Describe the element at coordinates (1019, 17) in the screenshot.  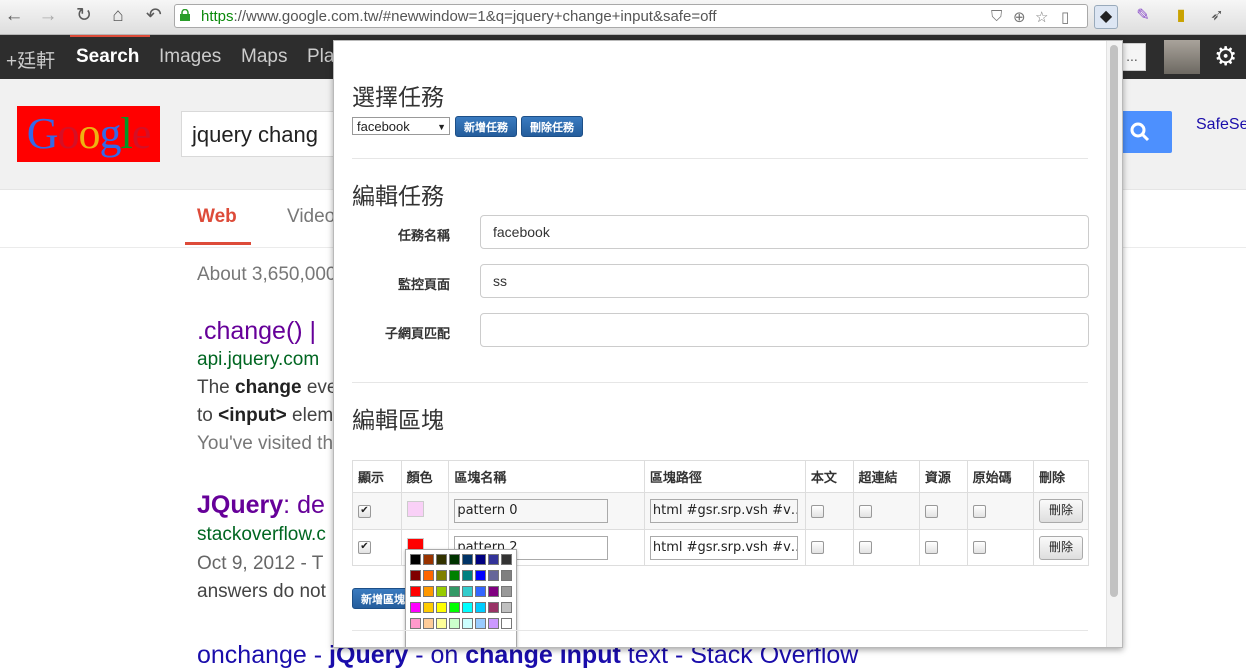
I see `zoom-icon: ⊕` at that location.